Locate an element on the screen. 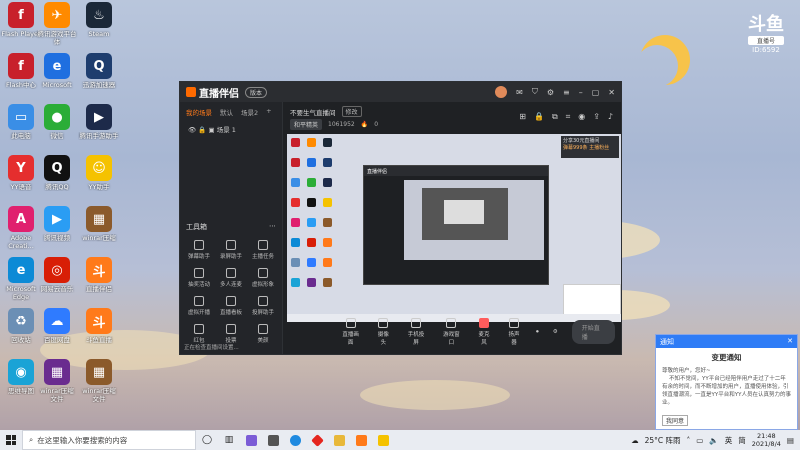  monitor-icon is located at coordinates (350, 323).